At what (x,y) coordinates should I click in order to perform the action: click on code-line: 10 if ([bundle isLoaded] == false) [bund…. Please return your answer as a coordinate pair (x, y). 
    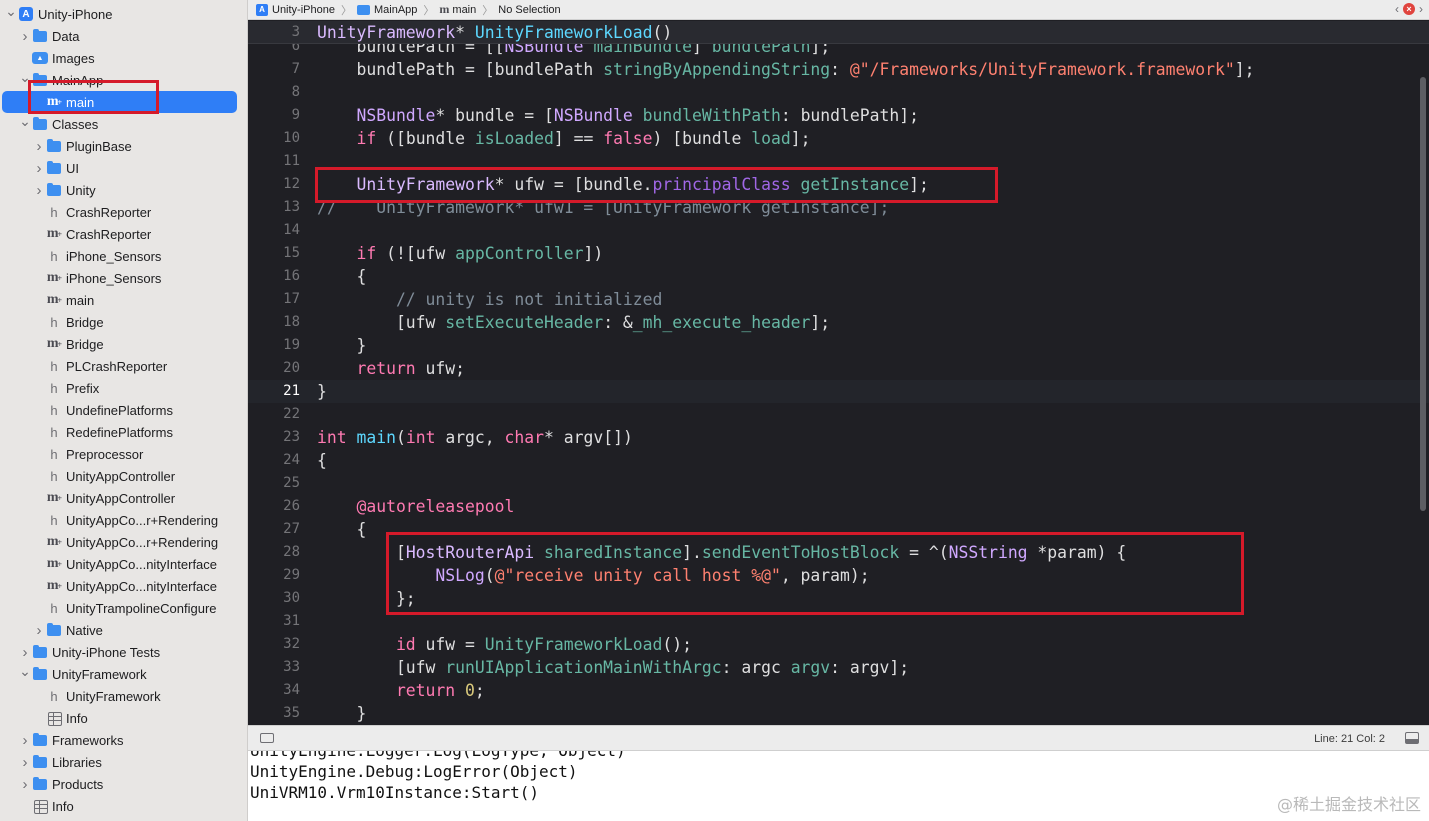
    Looking at the image, I should click on (838, 138).